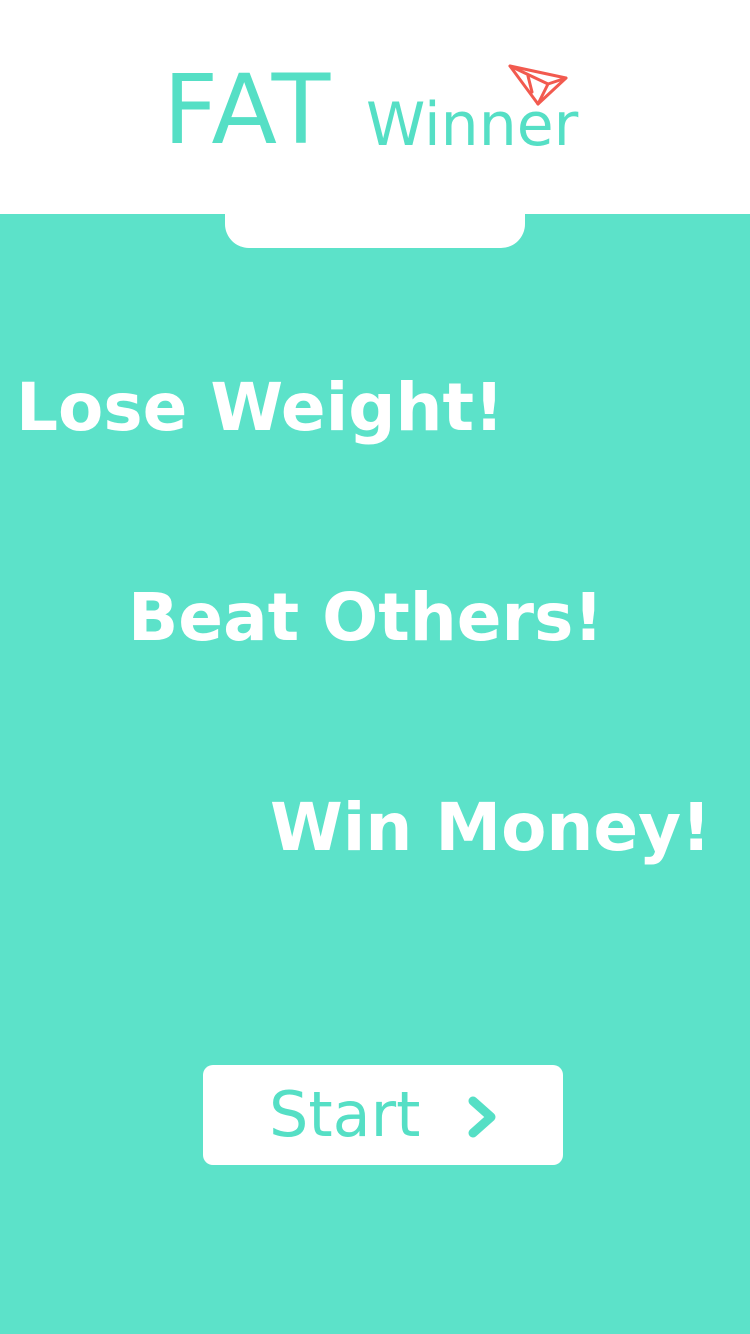  I want to click on slogan-win-money: Win Money!, so click(491, 827).